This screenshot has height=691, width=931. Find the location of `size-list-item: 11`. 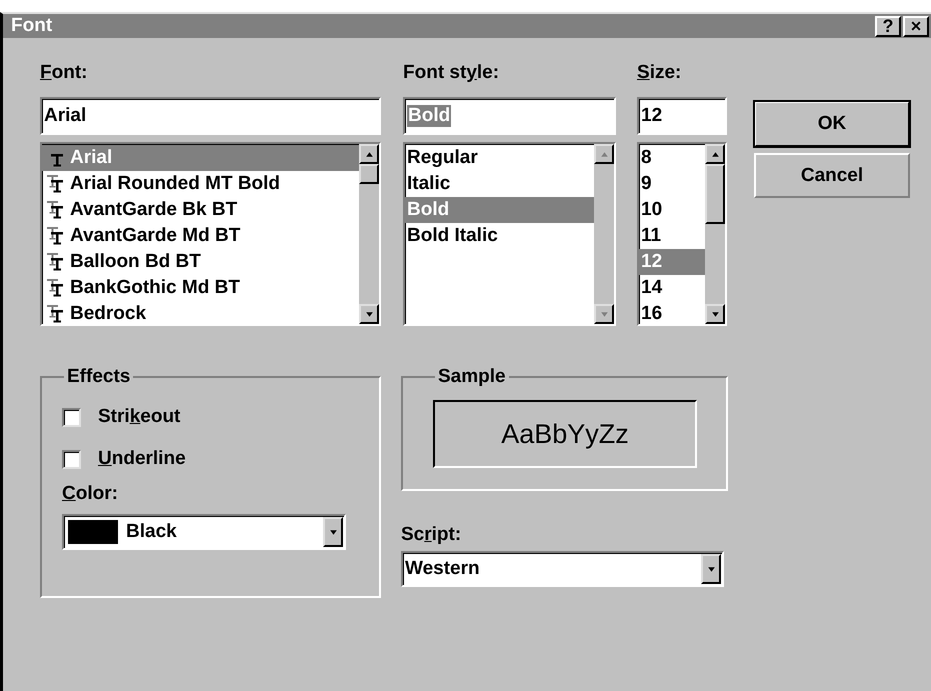

size-list-item: 11 is located at coordinates (672, 236).